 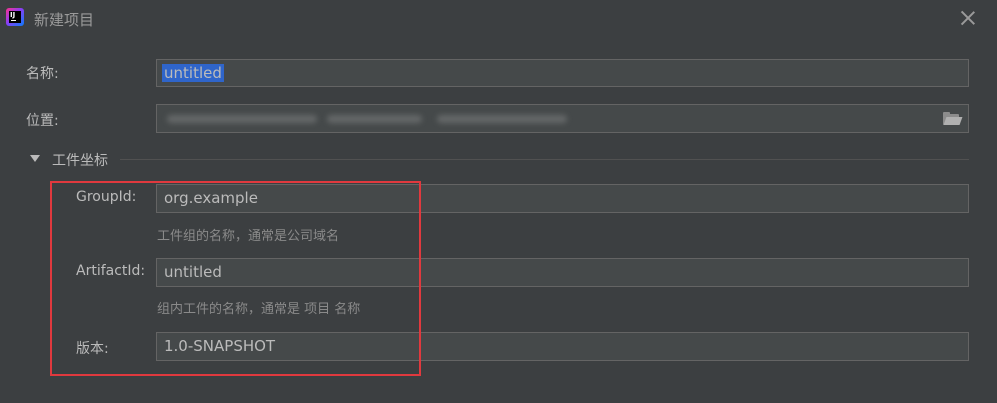 What do you see at coordinates (968, 18) in the screenshot?
I see `close-icon` at bounding box center [968, 18].